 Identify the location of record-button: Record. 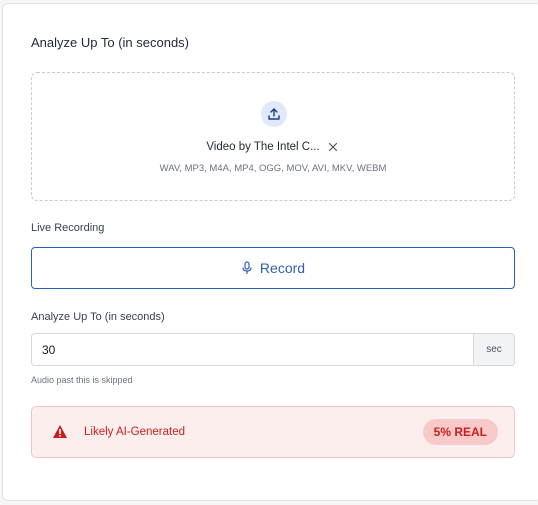
(273, 268).